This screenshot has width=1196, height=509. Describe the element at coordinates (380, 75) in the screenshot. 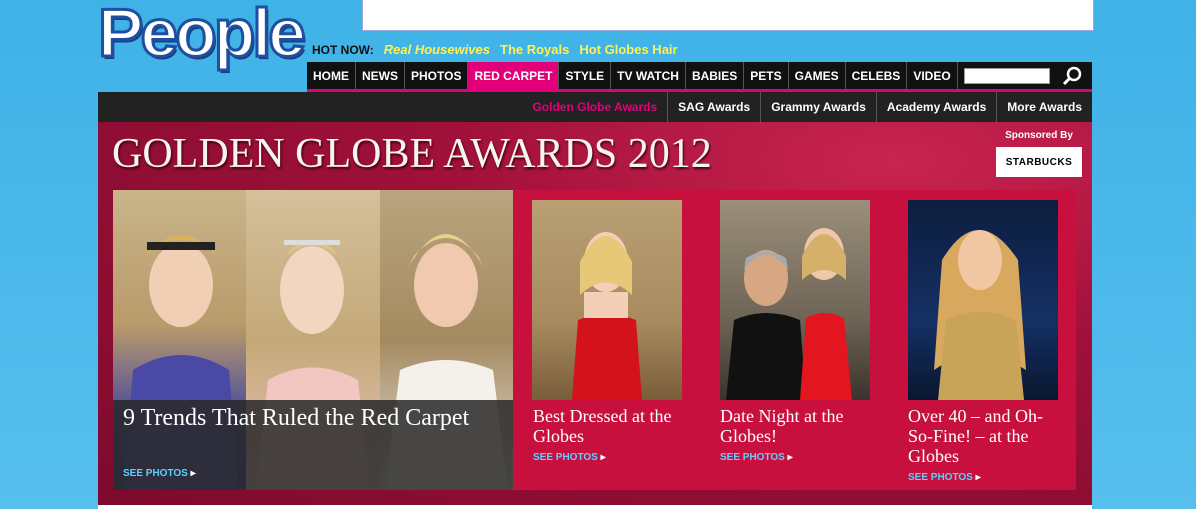

I see `nav-news: NEWS` at that location.